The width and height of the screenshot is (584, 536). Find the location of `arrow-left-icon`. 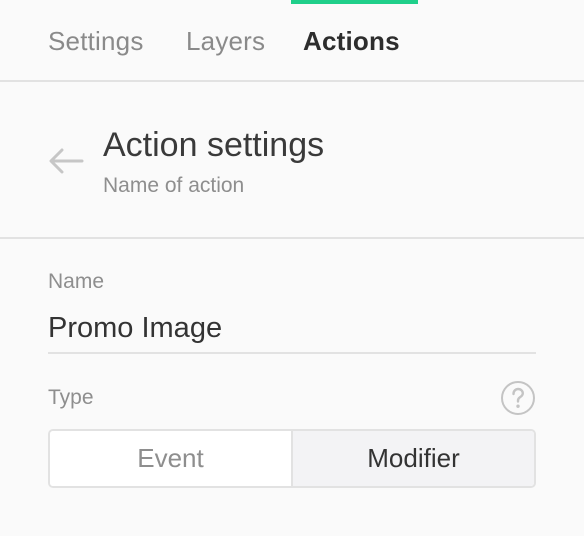

arrow-left-icon is located at coordinates (66, 161).